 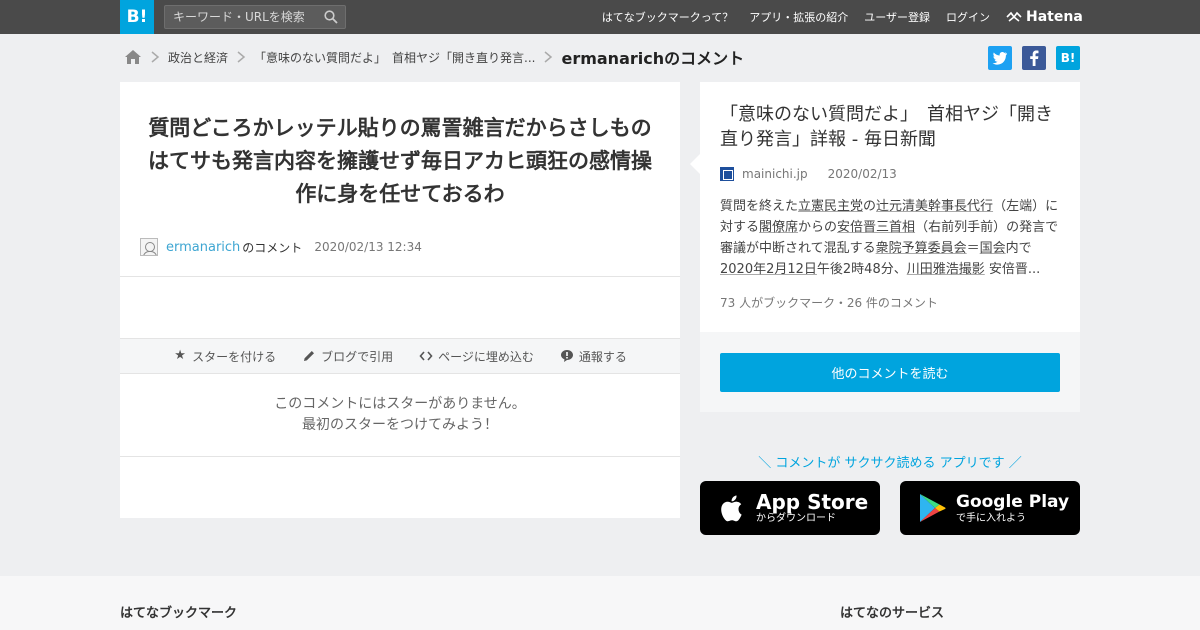 What do you see at coordinates (870, 206) in the screenshot?
I see `summary-text: の` at bounding box center [870, 206].